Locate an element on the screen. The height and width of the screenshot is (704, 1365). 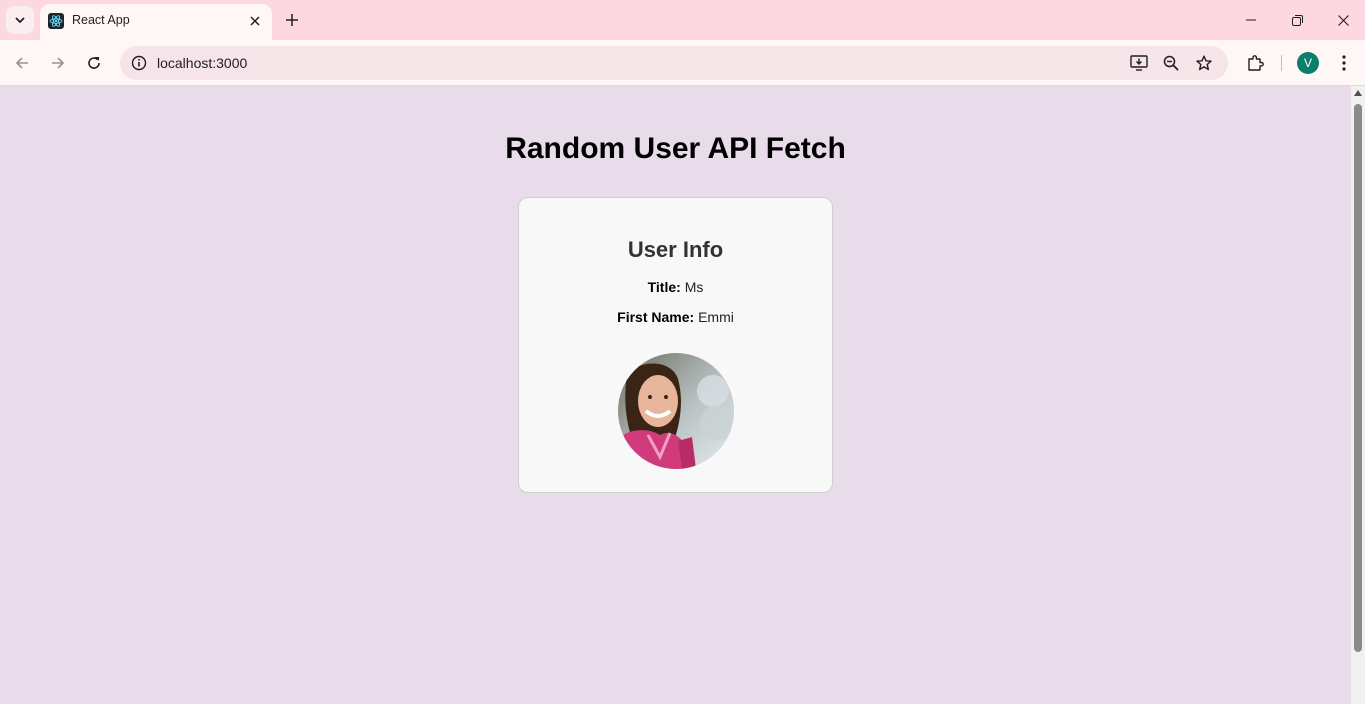
install-app-button is located at coordinates (1139, 63).